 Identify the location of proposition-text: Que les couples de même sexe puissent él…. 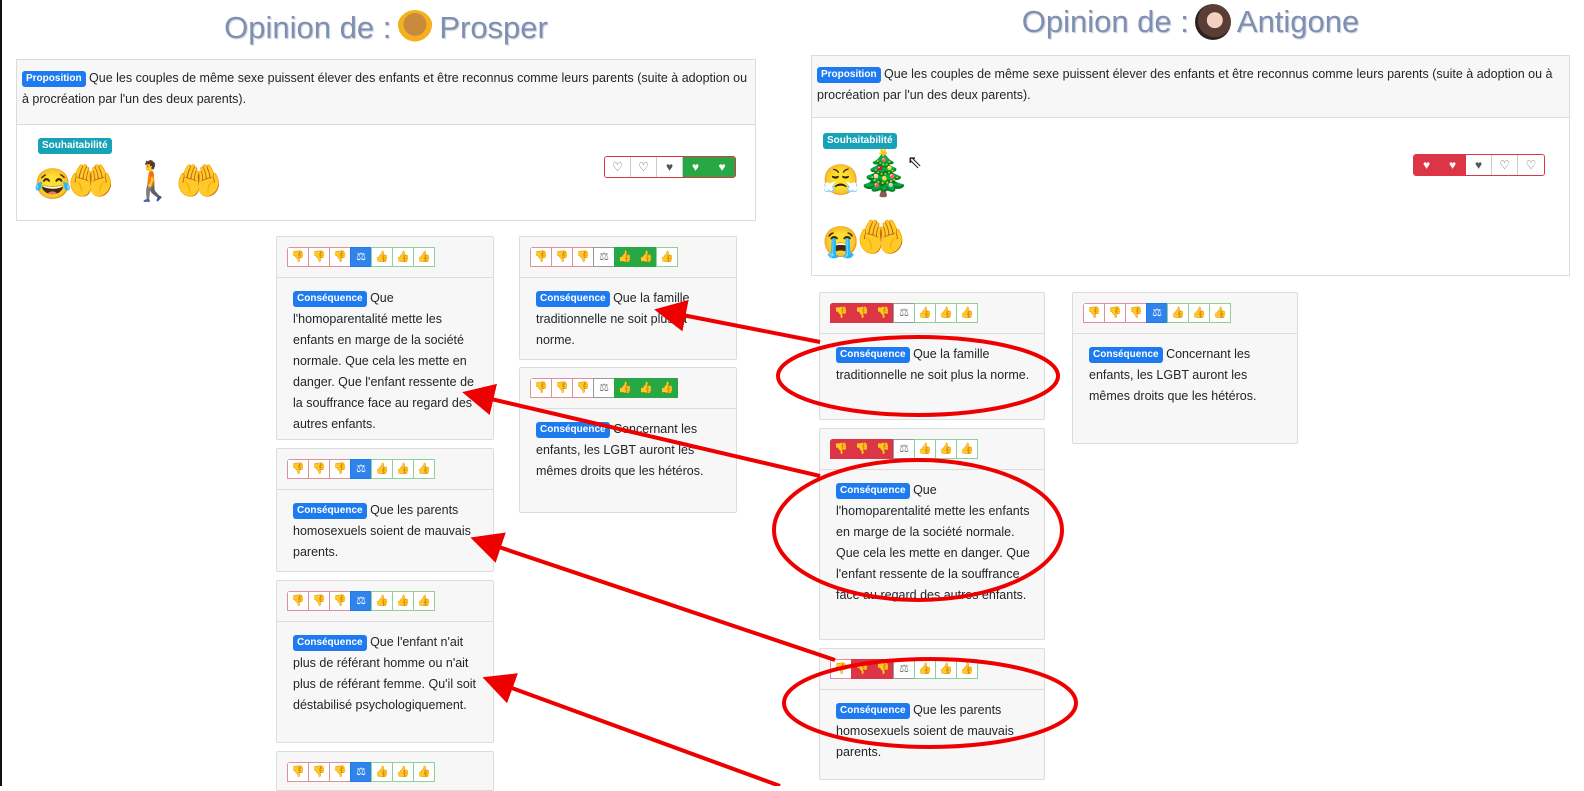
(385, 88).